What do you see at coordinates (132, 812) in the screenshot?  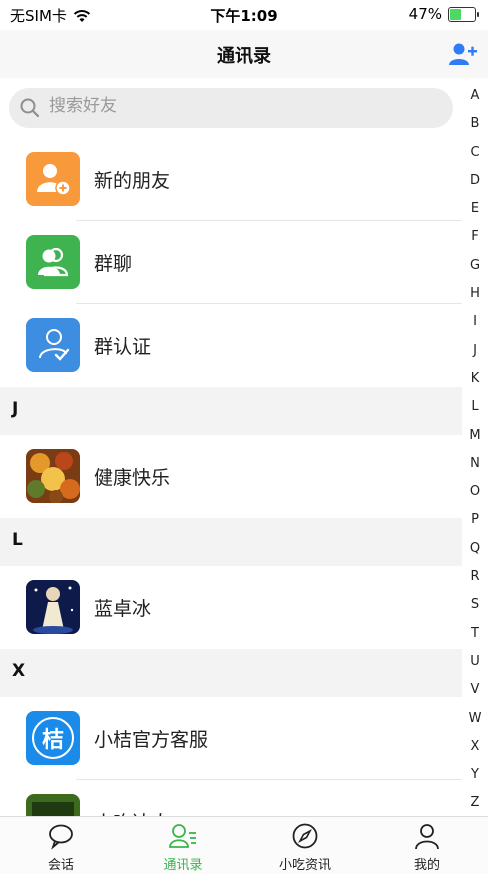 I see `contact-name: 小吃达人` at bounding box center [132, 812].